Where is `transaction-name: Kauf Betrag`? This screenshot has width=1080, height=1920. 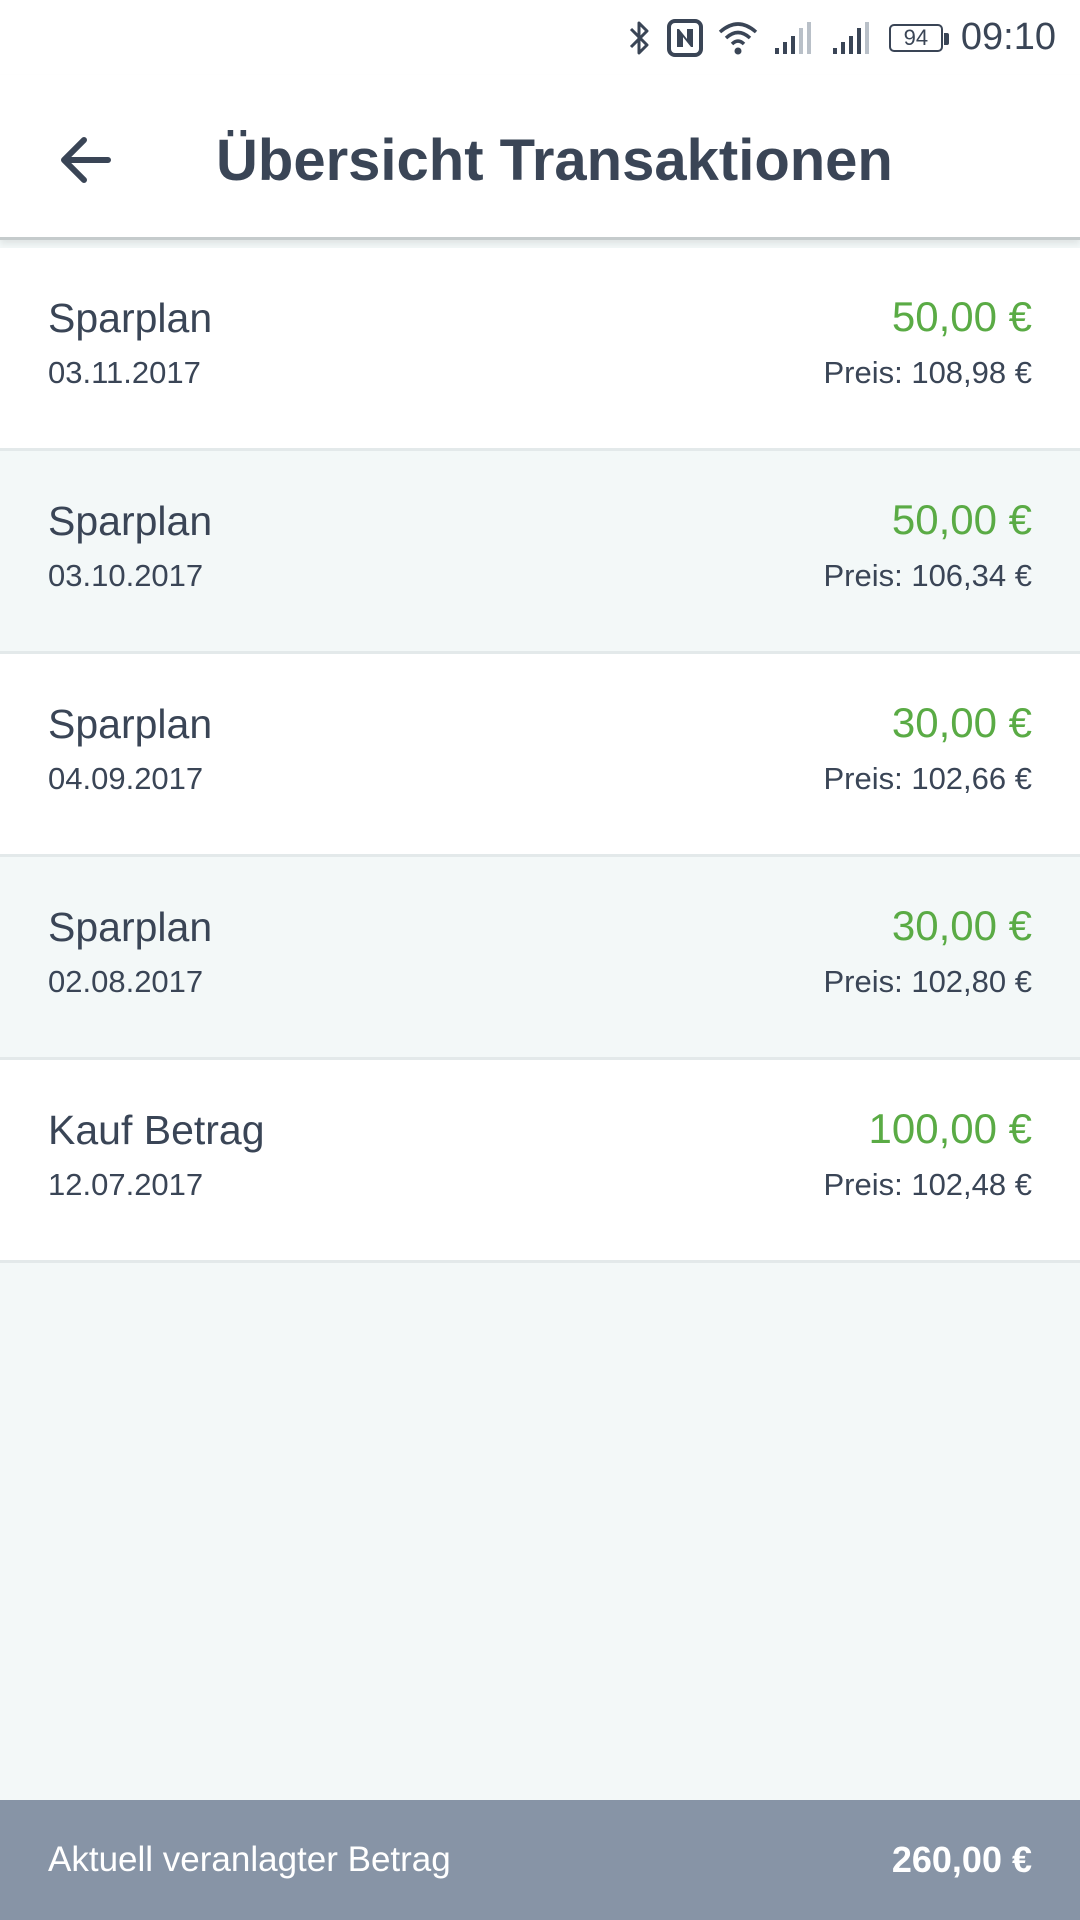 transaction-name: Kauf Betrag is located at coordinates (156, 1130).